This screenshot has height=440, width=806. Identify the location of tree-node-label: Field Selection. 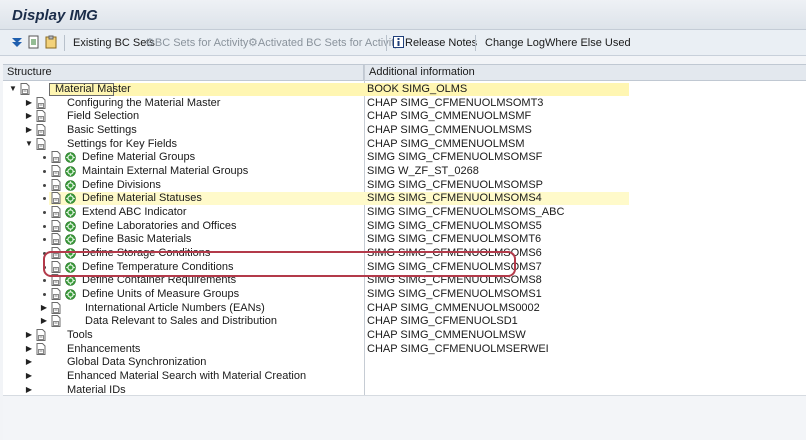
(103, 116).